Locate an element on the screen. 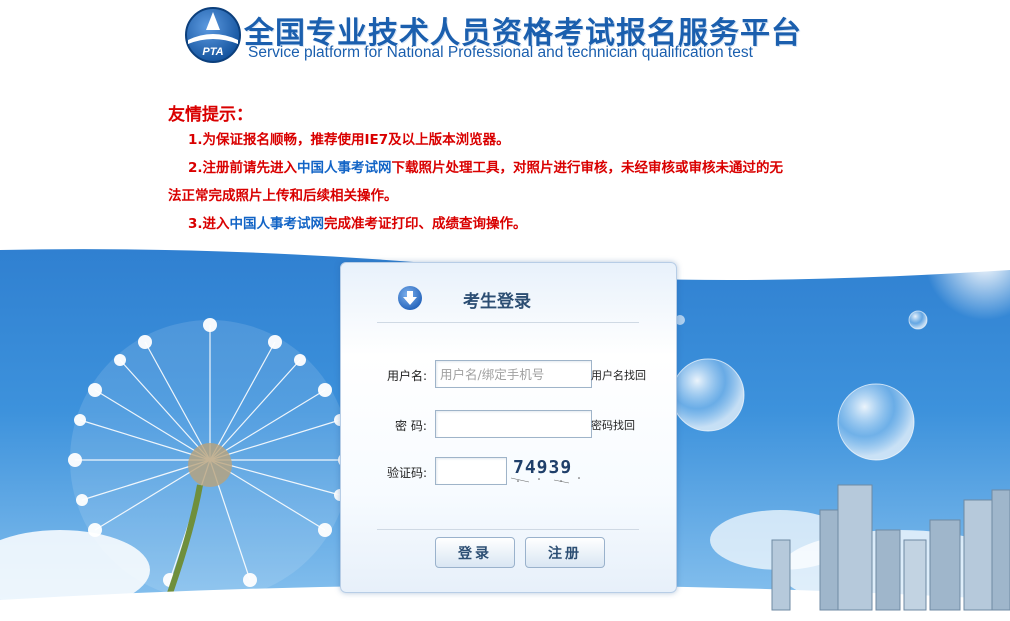 The width and height of the screenshot is (1010, 621). arrow-down-circle-icon is located at coordinates (410, 298).